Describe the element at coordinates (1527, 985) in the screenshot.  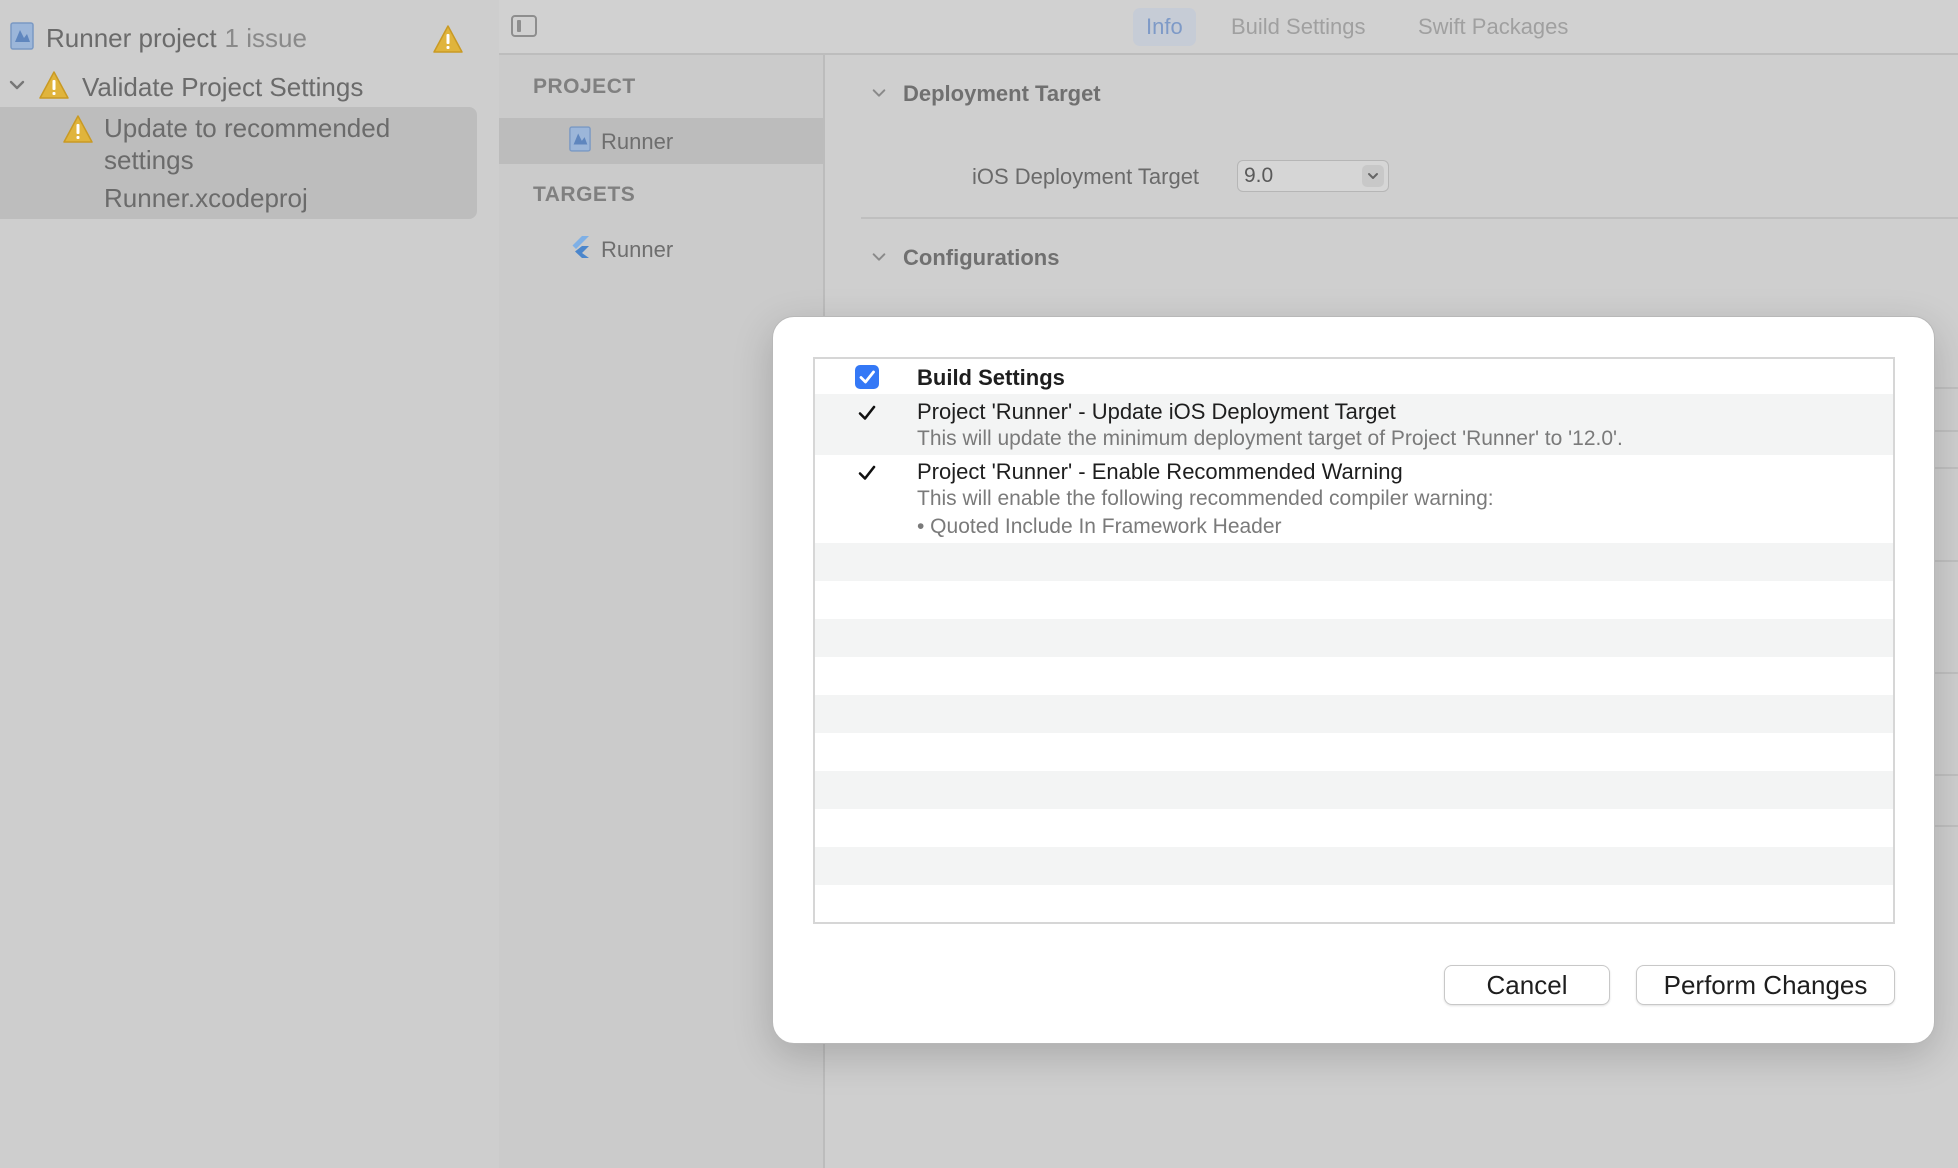
I see `cancel-button: Cancel` at that location.